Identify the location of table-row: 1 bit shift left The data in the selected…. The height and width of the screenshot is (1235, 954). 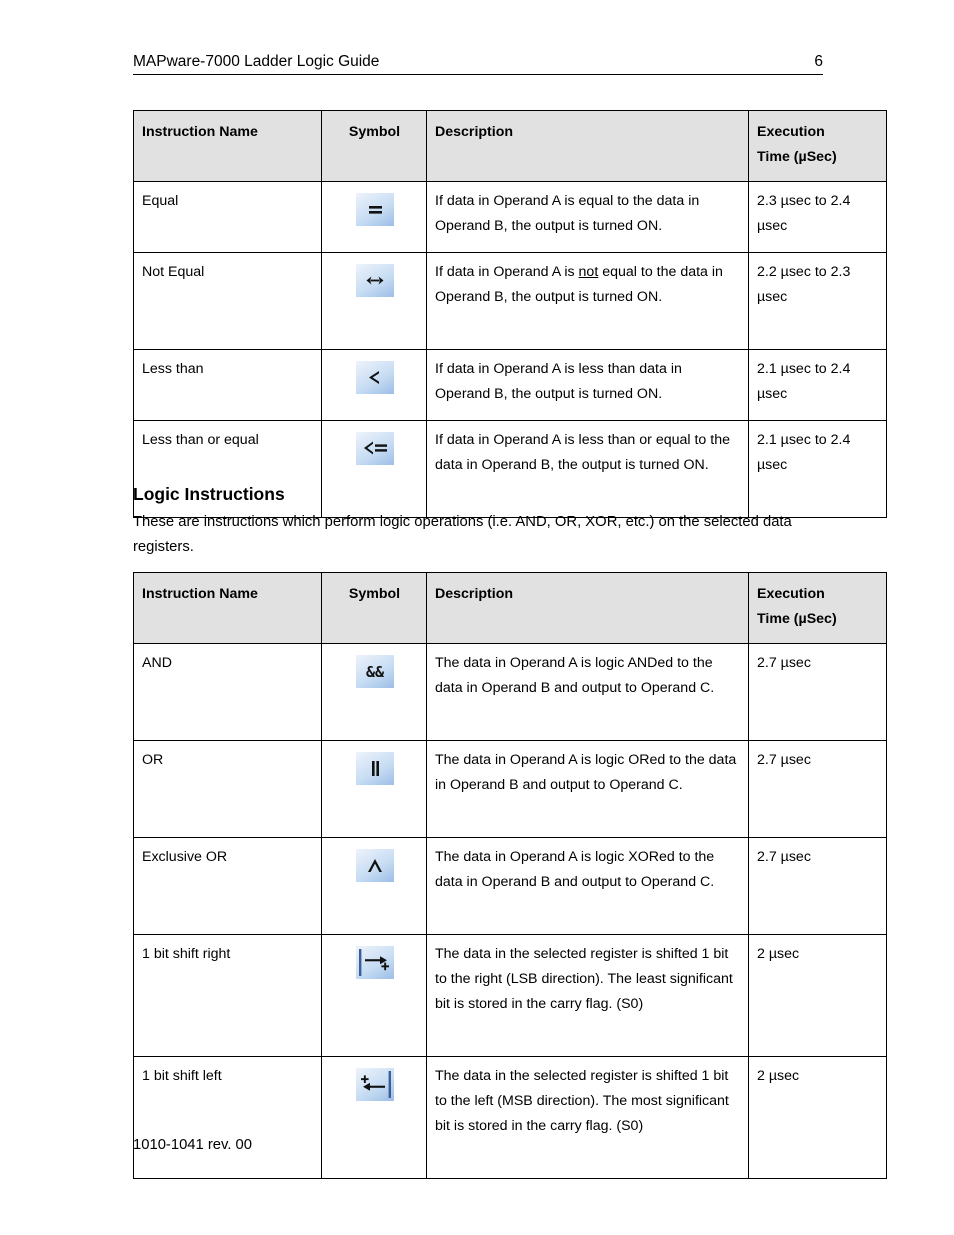
(510, 1117).